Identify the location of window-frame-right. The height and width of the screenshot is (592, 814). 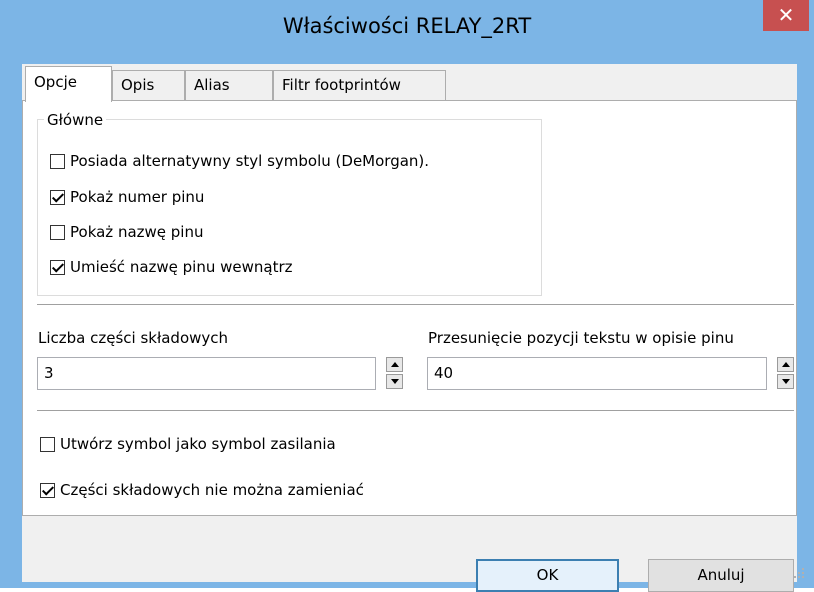
(805, 326).